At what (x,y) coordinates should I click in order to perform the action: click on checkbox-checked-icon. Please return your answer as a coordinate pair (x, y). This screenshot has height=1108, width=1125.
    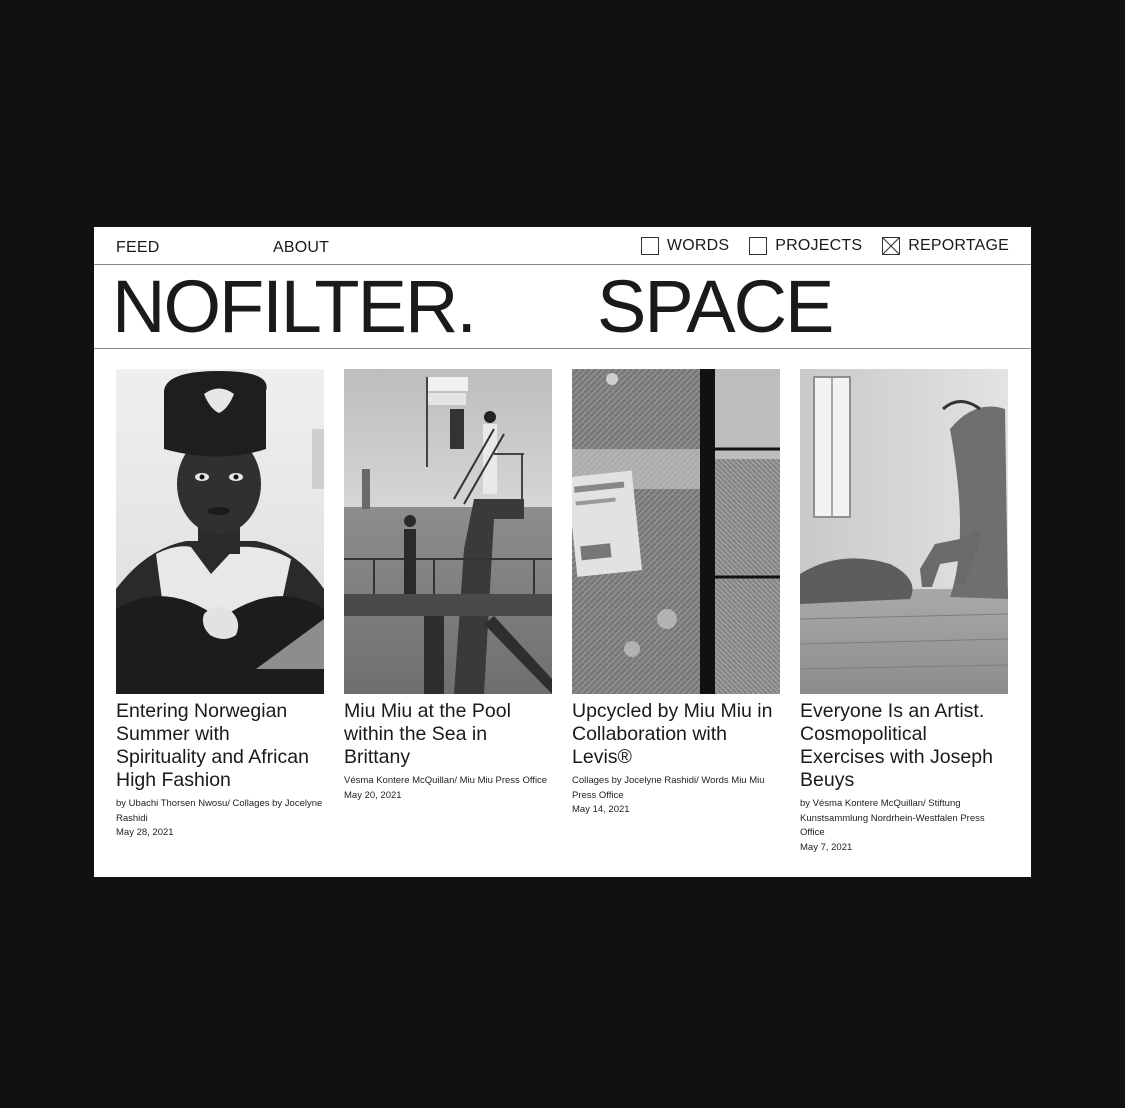
    Looking at the image, I should click on (891, 246).